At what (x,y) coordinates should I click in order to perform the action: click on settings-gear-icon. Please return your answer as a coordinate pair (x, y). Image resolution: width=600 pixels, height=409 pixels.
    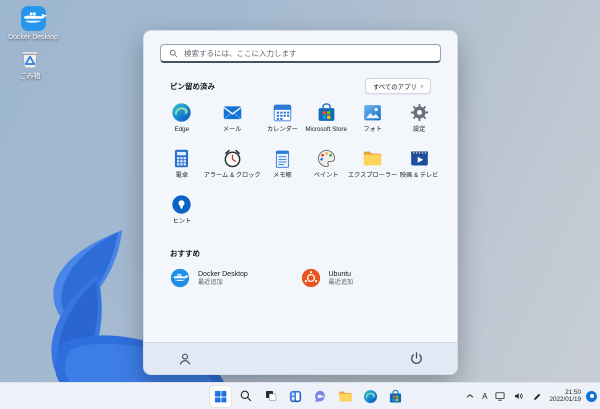
    Looking at the image, I should click on (419, 112).